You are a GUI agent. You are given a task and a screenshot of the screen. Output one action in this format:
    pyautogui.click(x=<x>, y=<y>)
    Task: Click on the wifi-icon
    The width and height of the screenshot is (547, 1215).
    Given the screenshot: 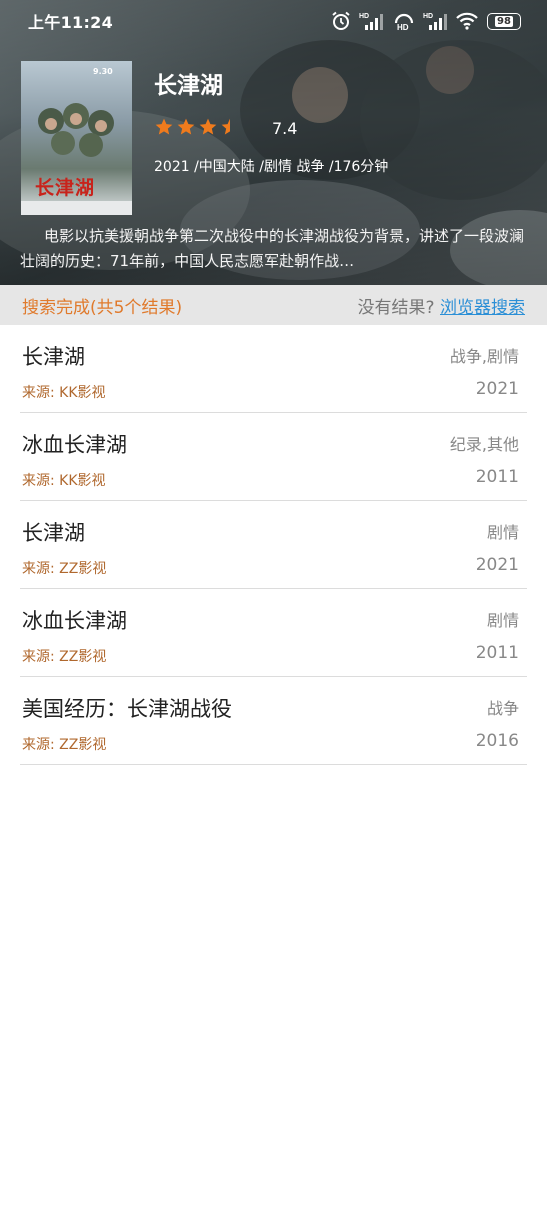 What is the action you would take?
    pyautogui.click(x=467, y=21)
    